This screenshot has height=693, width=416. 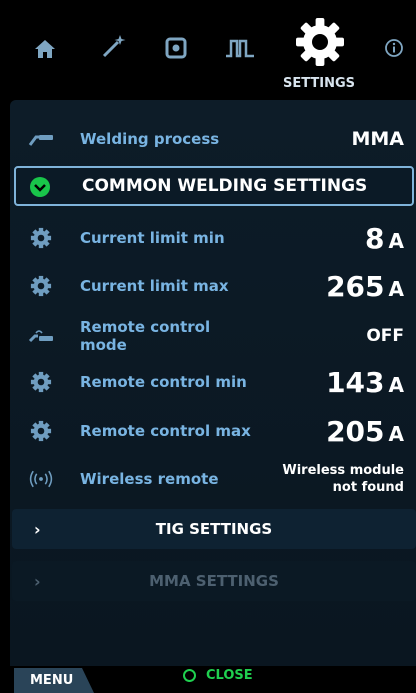 I want to click on menu-button: MENU, so click(x=54, y=680).